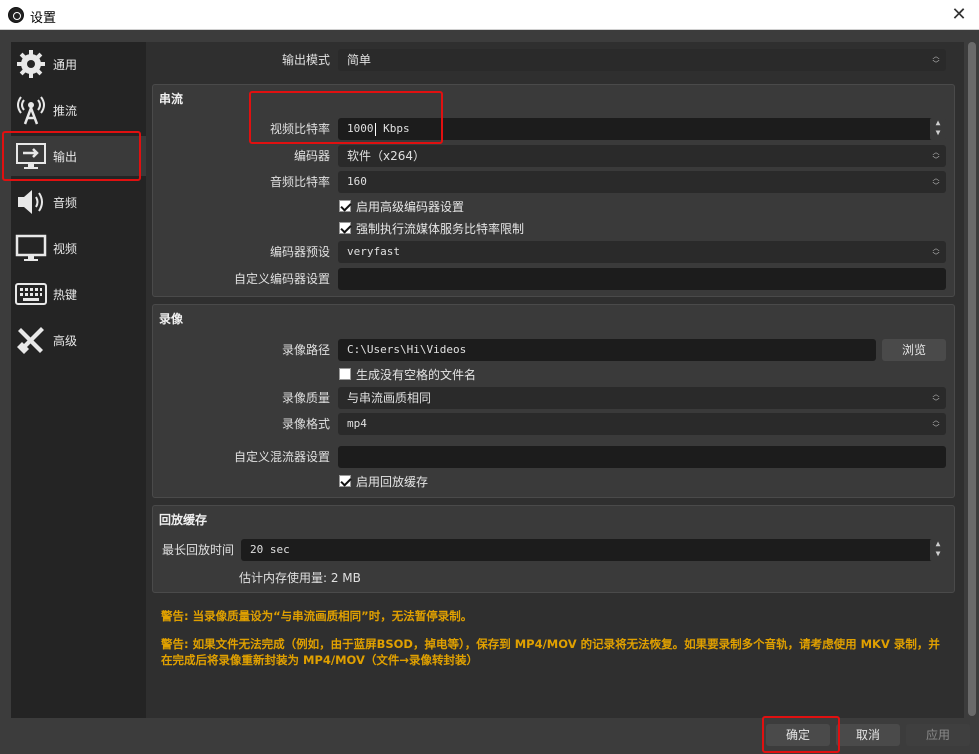 This screenshot has height=754, width=979. Describe the element at coordinates (386, 156) in the screenshot. I see `encoder-value: 软件（x264）` at that location.